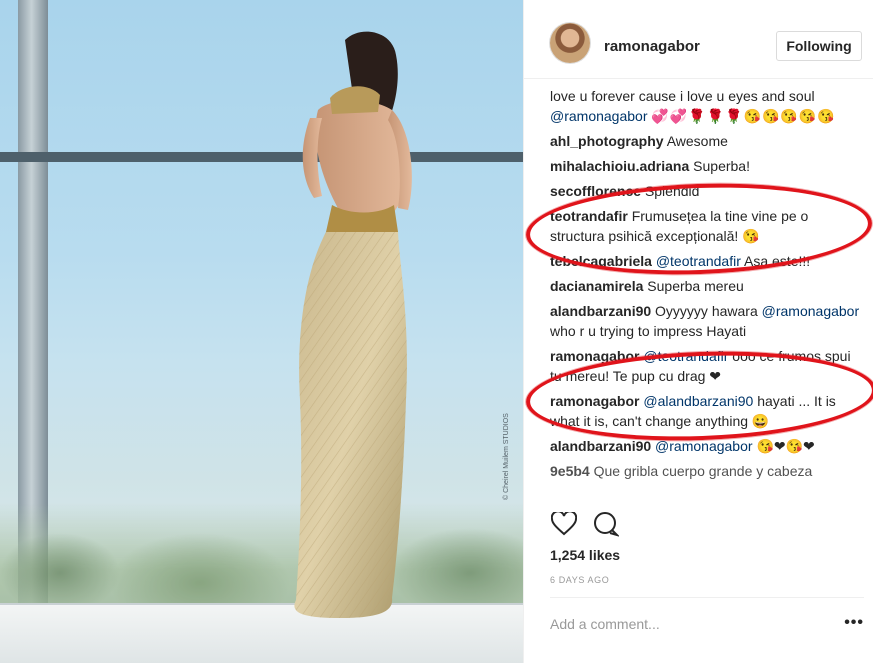 The image size is (873, 663). I want to click on likes-count: 1,254 likes, so click(585, 555).